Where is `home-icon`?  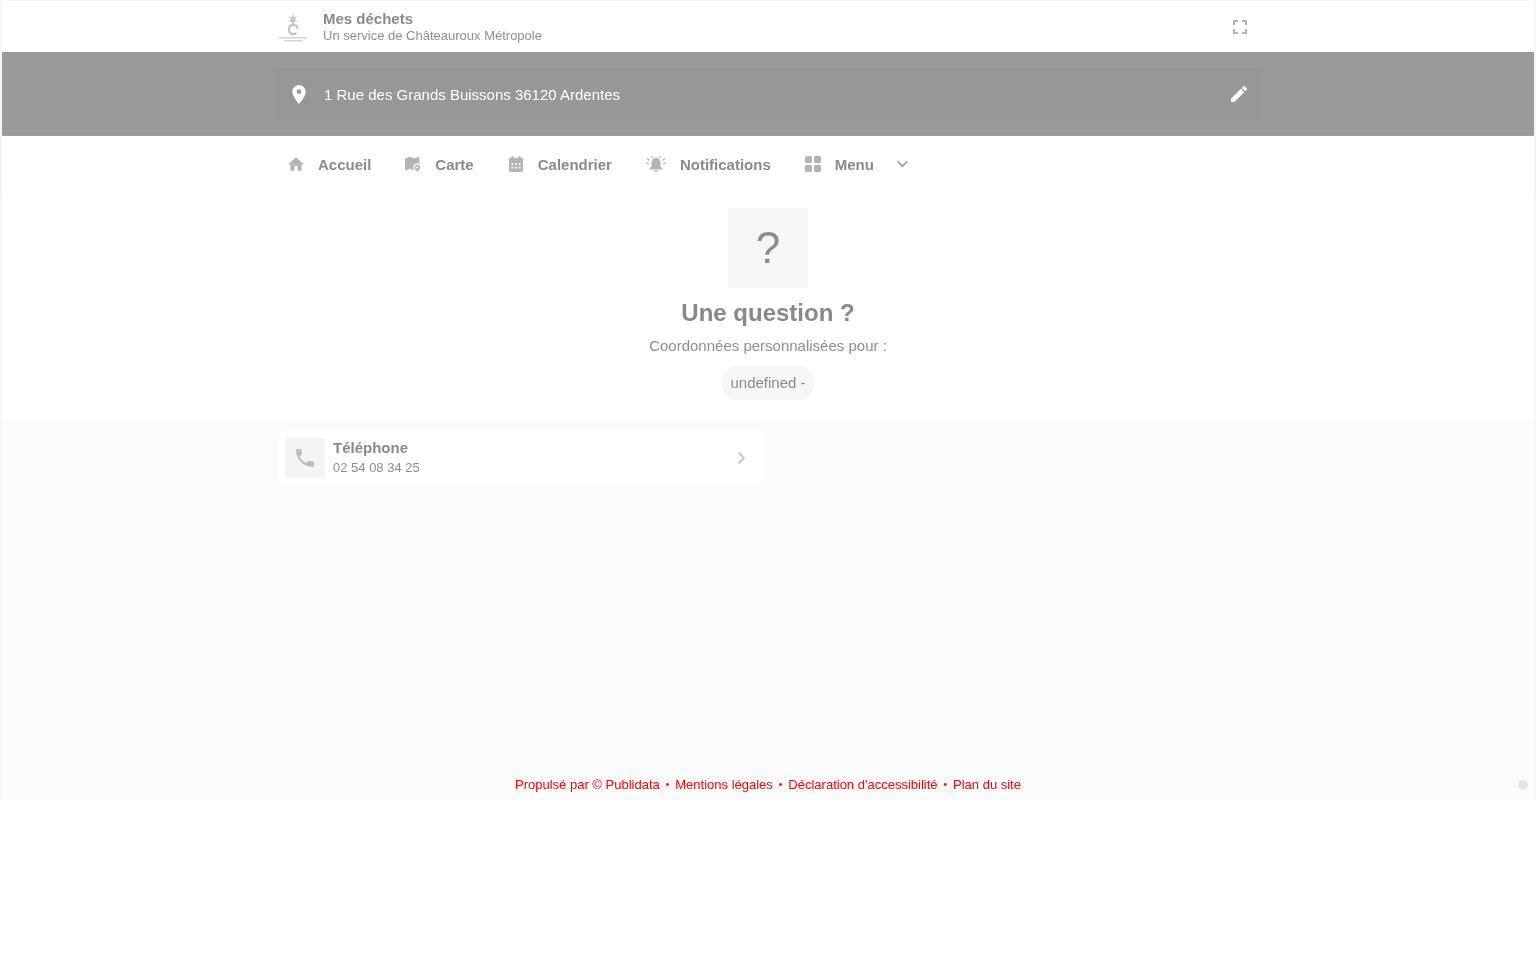 home-icon is located at coordinates (296, 164).